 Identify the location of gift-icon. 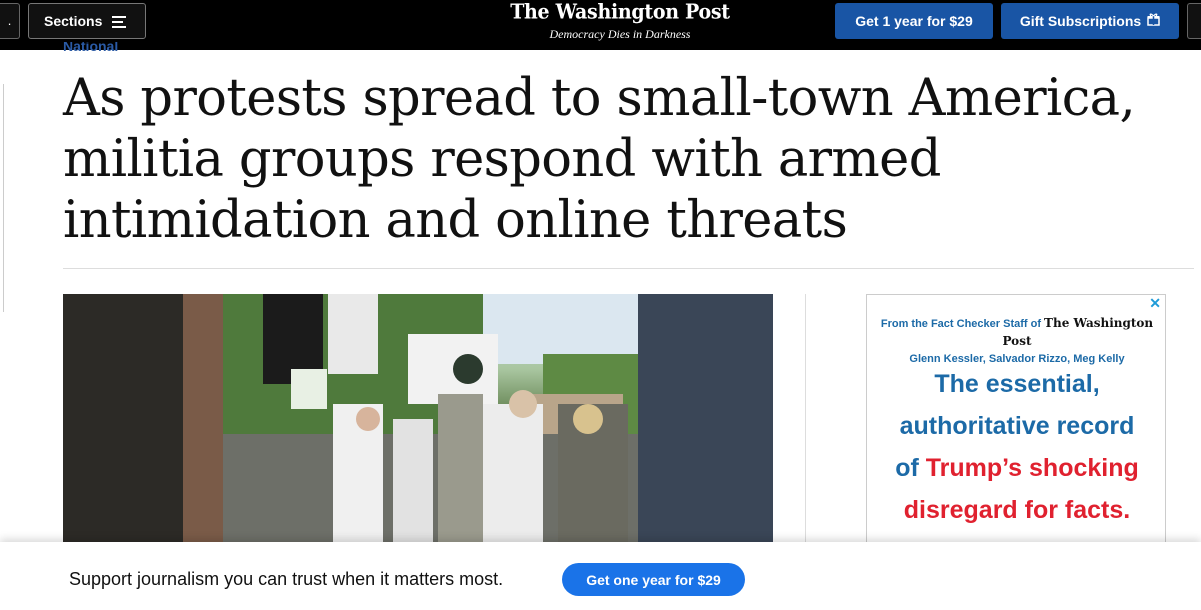
(1153, 21).